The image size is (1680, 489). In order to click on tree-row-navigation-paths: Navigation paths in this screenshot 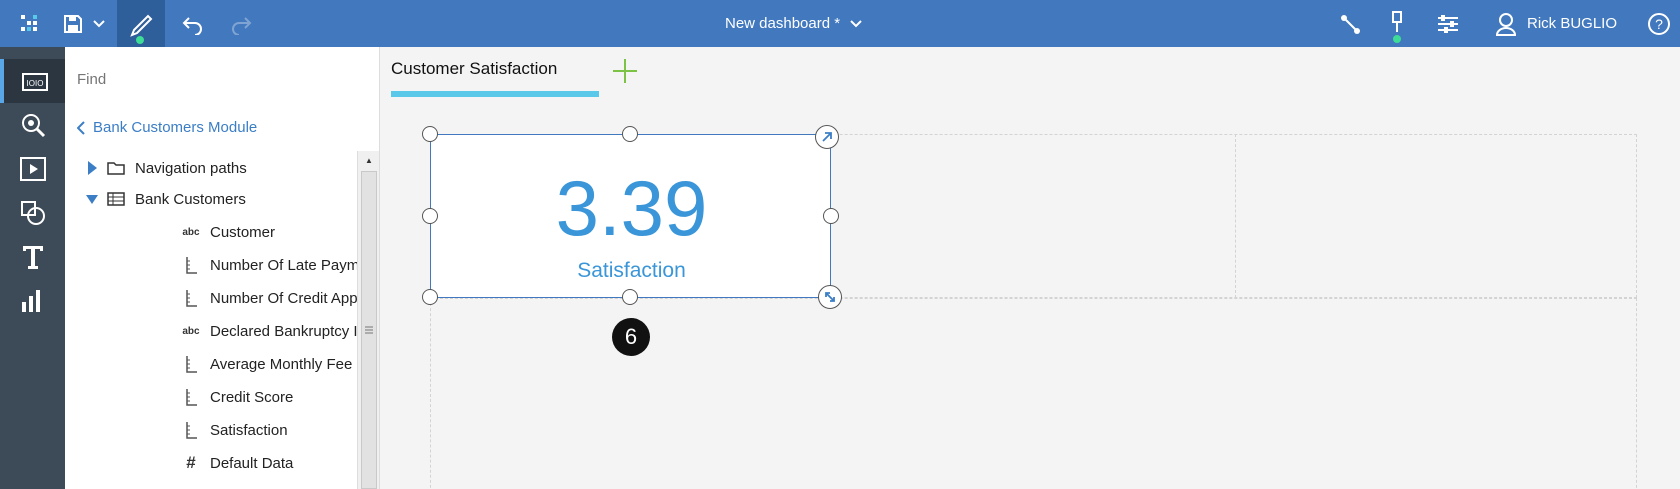, I will do `click(166, 168)`.